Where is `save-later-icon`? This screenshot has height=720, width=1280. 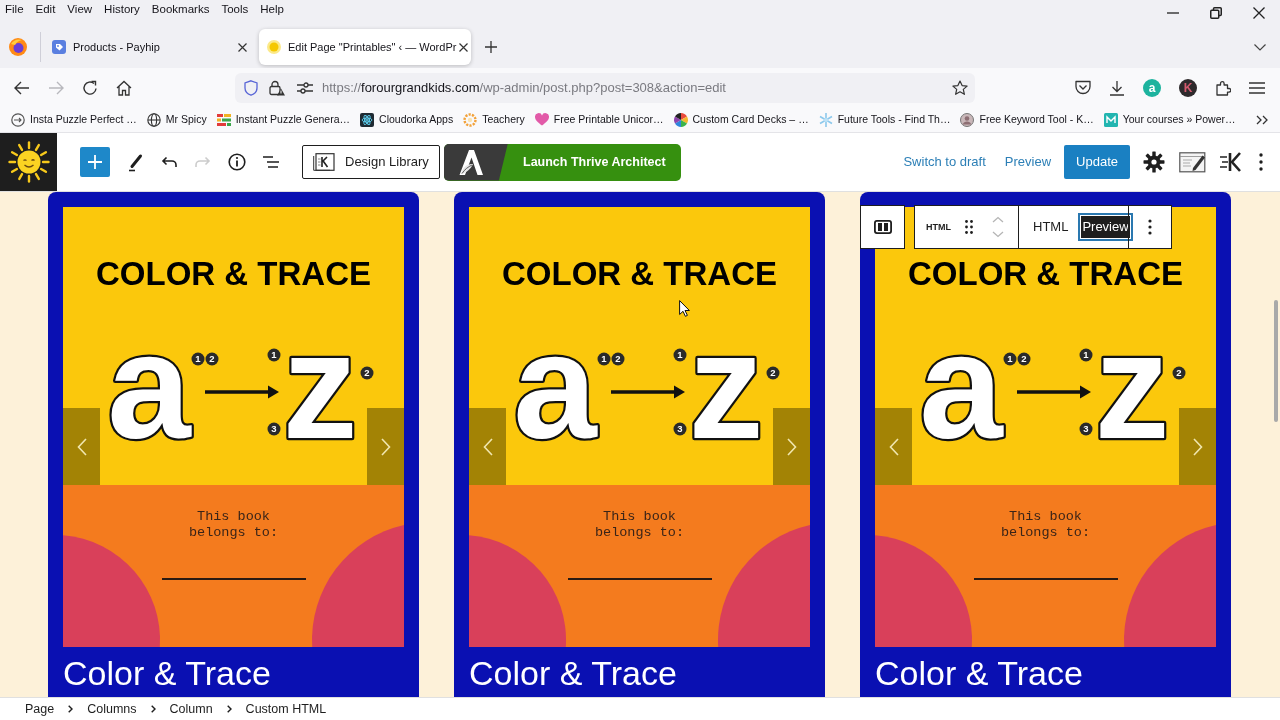 save-later-icon is located at coordinates (1083, 87).